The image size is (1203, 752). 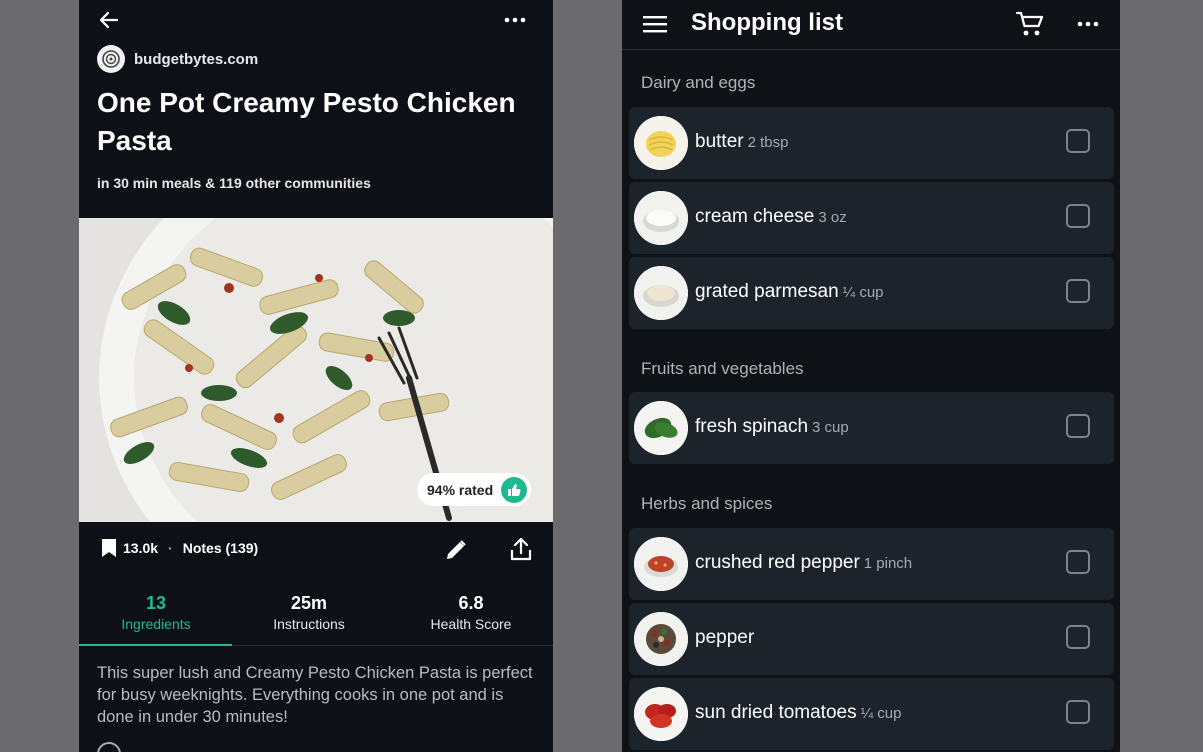 What do you see at coordinates (752, 426) in the screenshot?
I see `item-name: fresh spinach` at bounding box center [752, 426].